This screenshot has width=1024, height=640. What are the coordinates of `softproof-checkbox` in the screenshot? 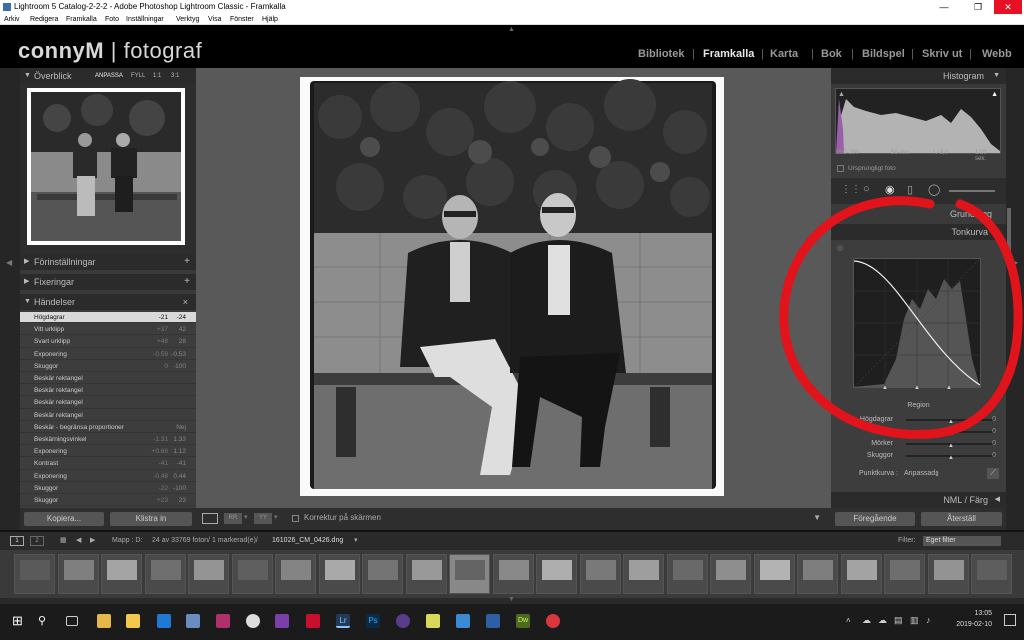 It's located at (295, 518).